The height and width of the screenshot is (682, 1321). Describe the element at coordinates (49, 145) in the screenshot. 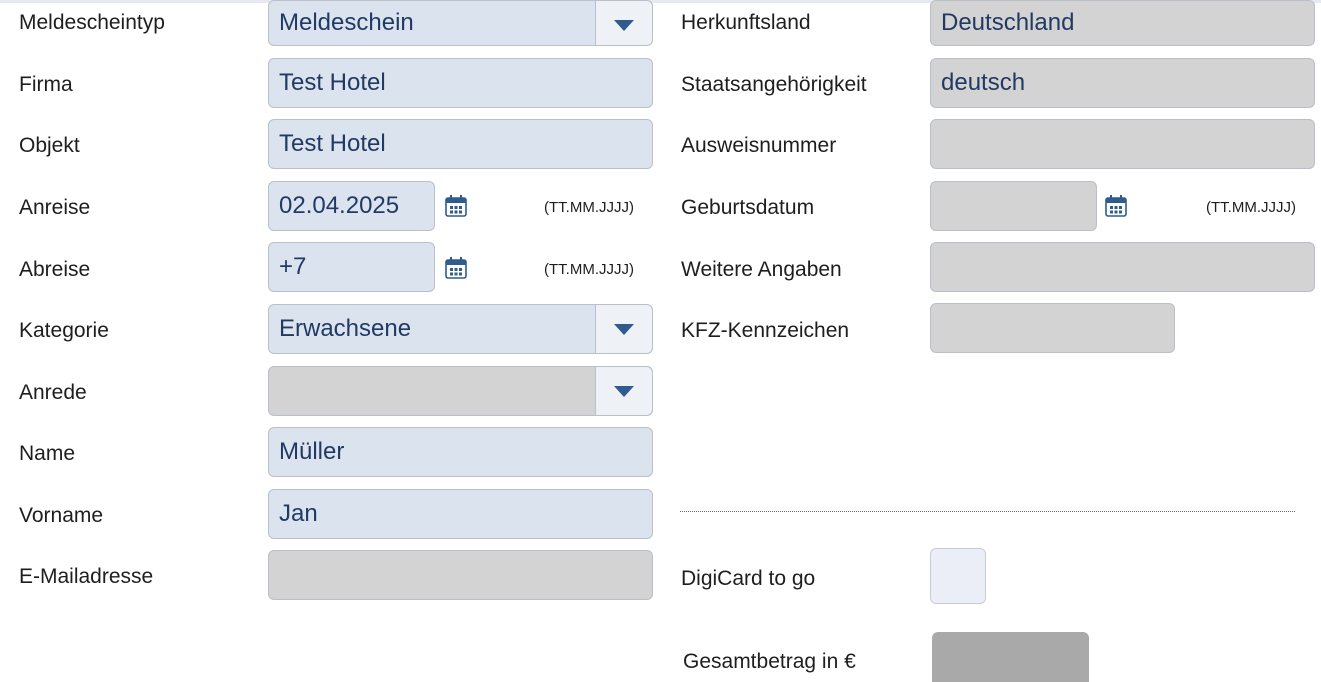

I see `label-objekt: Objekt` at that location.